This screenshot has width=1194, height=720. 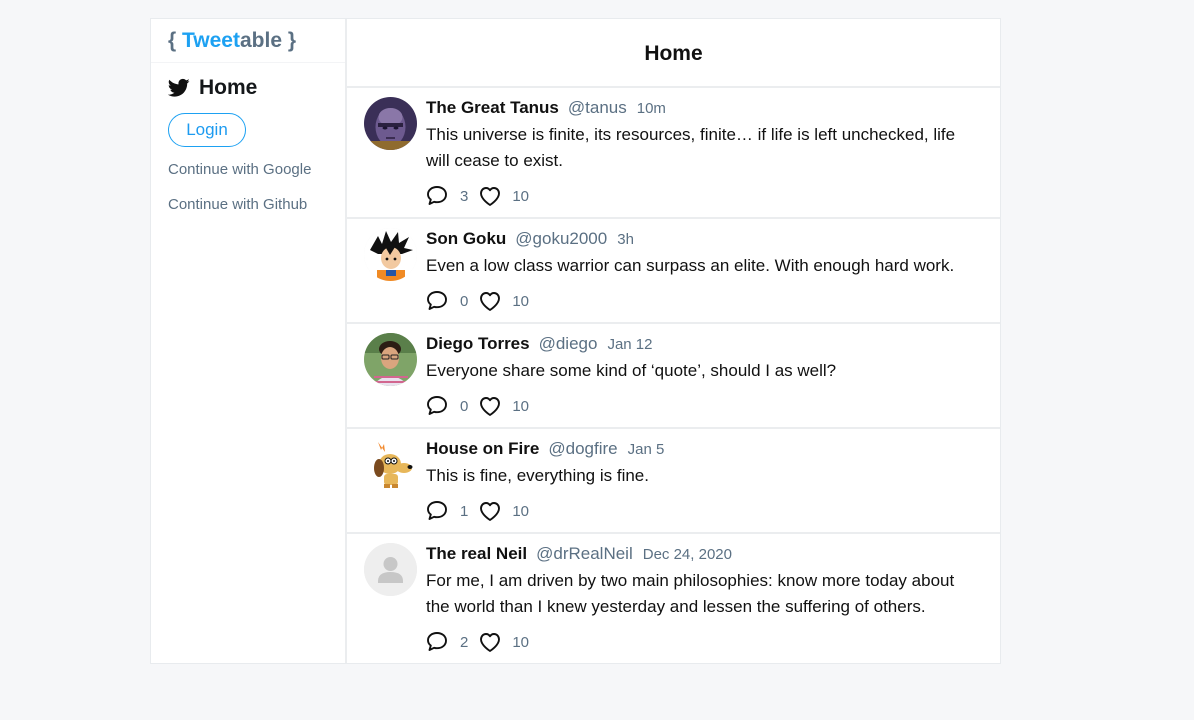 I want to click on brand-logo: { Tweetable }, so click(x=248, y=41).